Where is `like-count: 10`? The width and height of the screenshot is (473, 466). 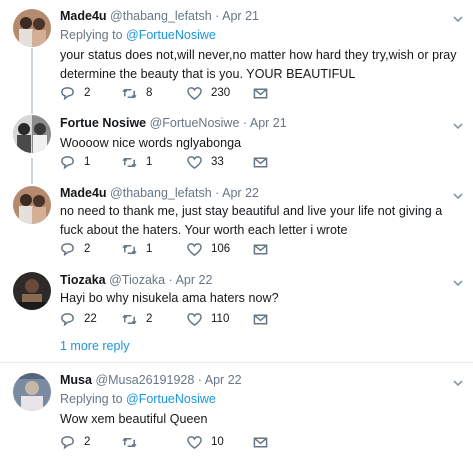
like-count: 10 is located at coordinates (217, 442).